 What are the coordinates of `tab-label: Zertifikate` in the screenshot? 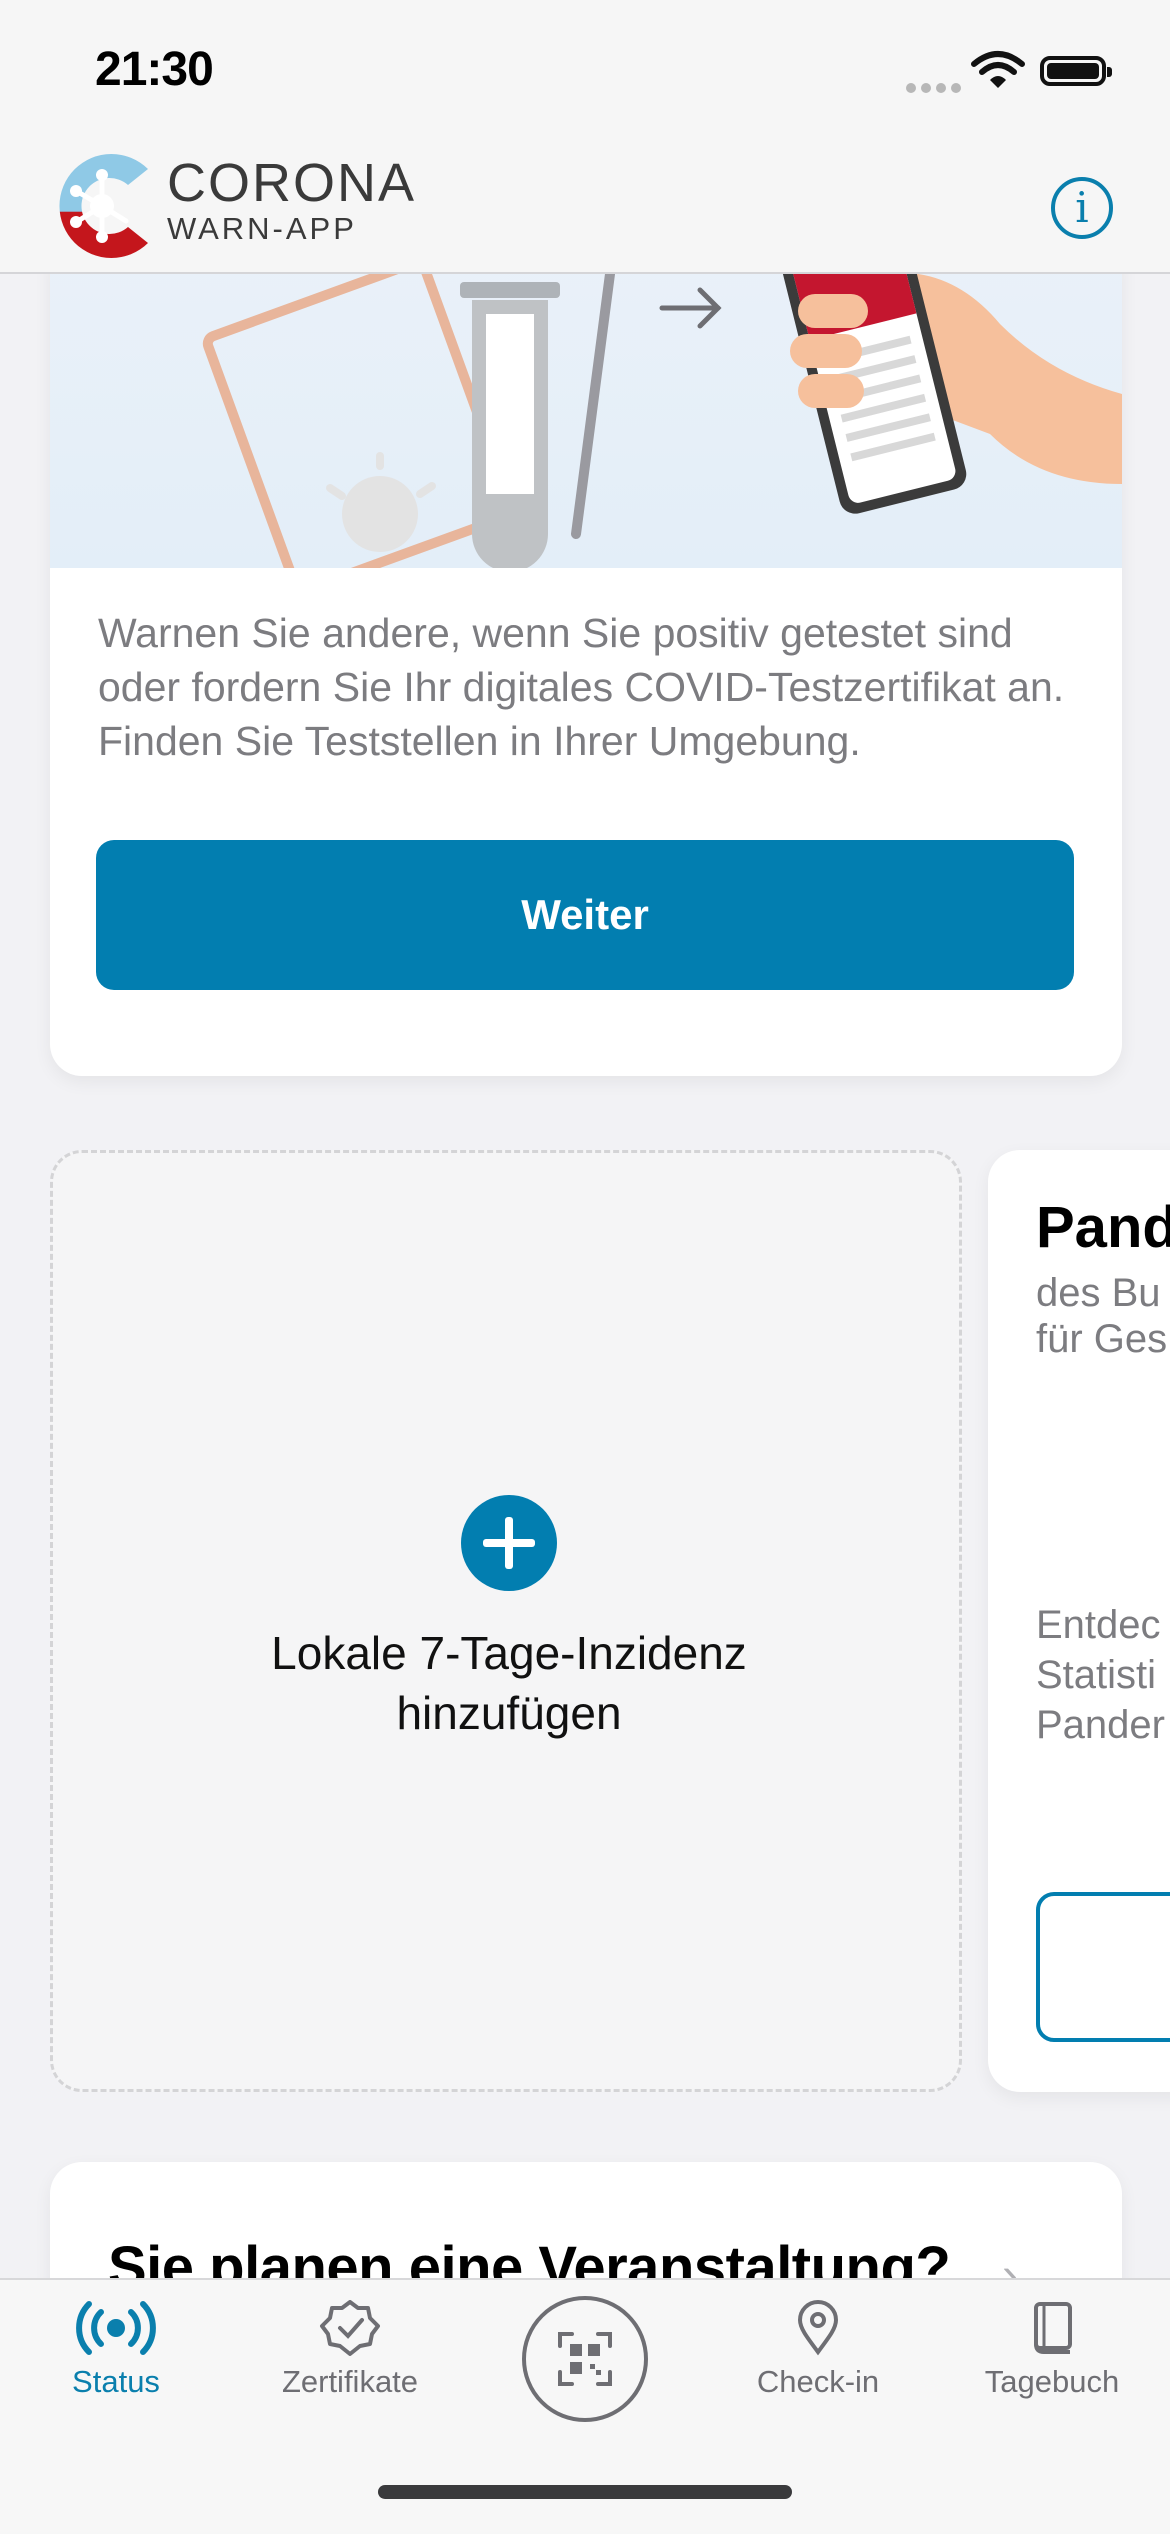 It's located at (350, 2381).